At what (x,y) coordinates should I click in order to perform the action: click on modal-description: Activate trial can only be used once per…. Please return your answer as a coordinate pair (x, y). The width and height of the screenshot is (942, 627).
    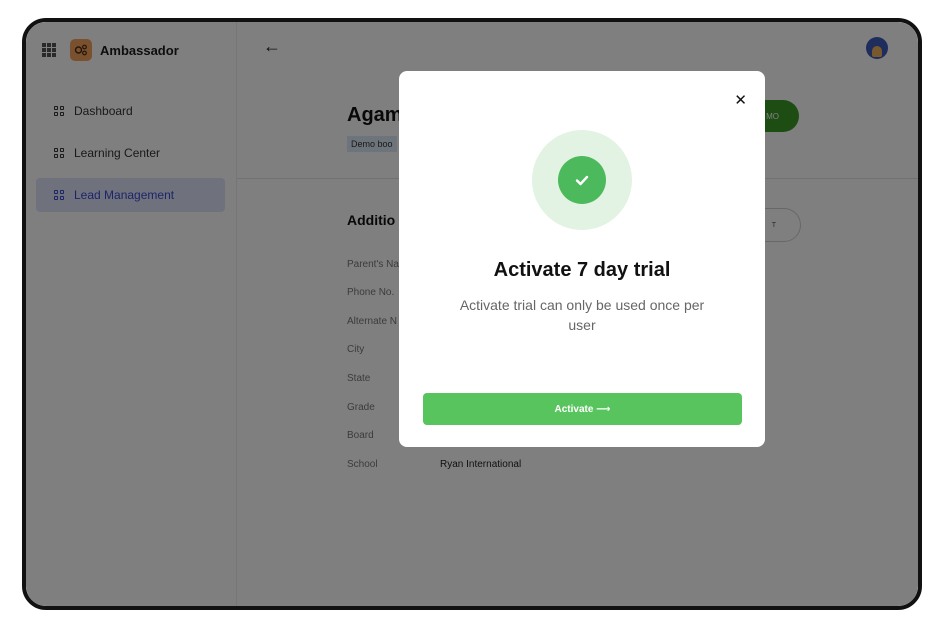
    Looking at the image, I should click on (582, 315).